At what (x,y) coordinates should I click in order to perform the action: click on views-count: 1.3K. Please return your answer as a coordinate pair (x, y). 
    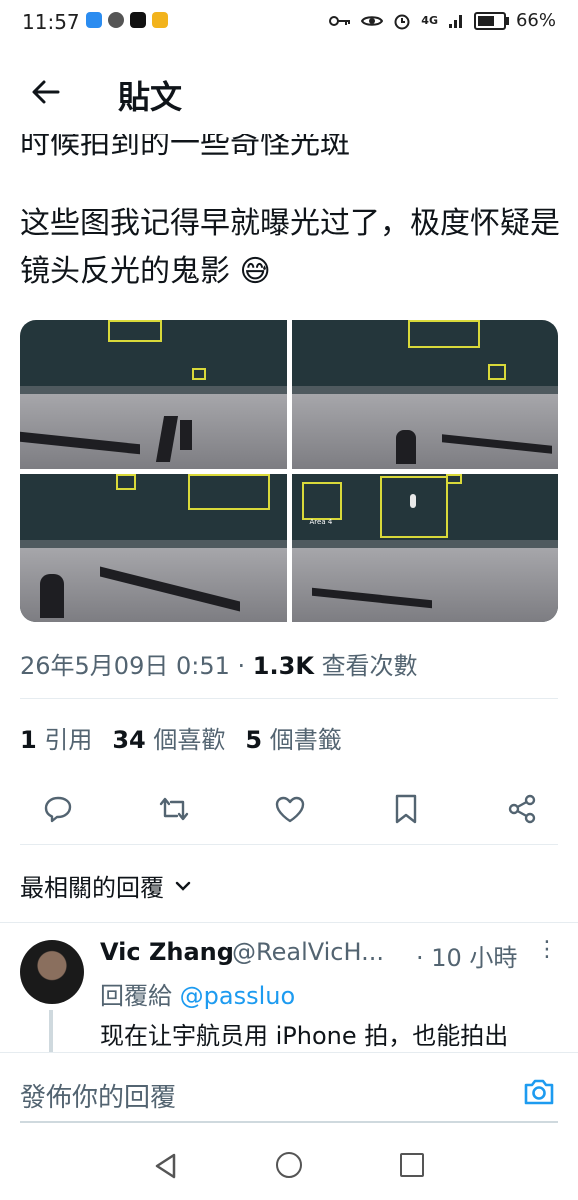
    Looking at the image, I should click on (283, 666).